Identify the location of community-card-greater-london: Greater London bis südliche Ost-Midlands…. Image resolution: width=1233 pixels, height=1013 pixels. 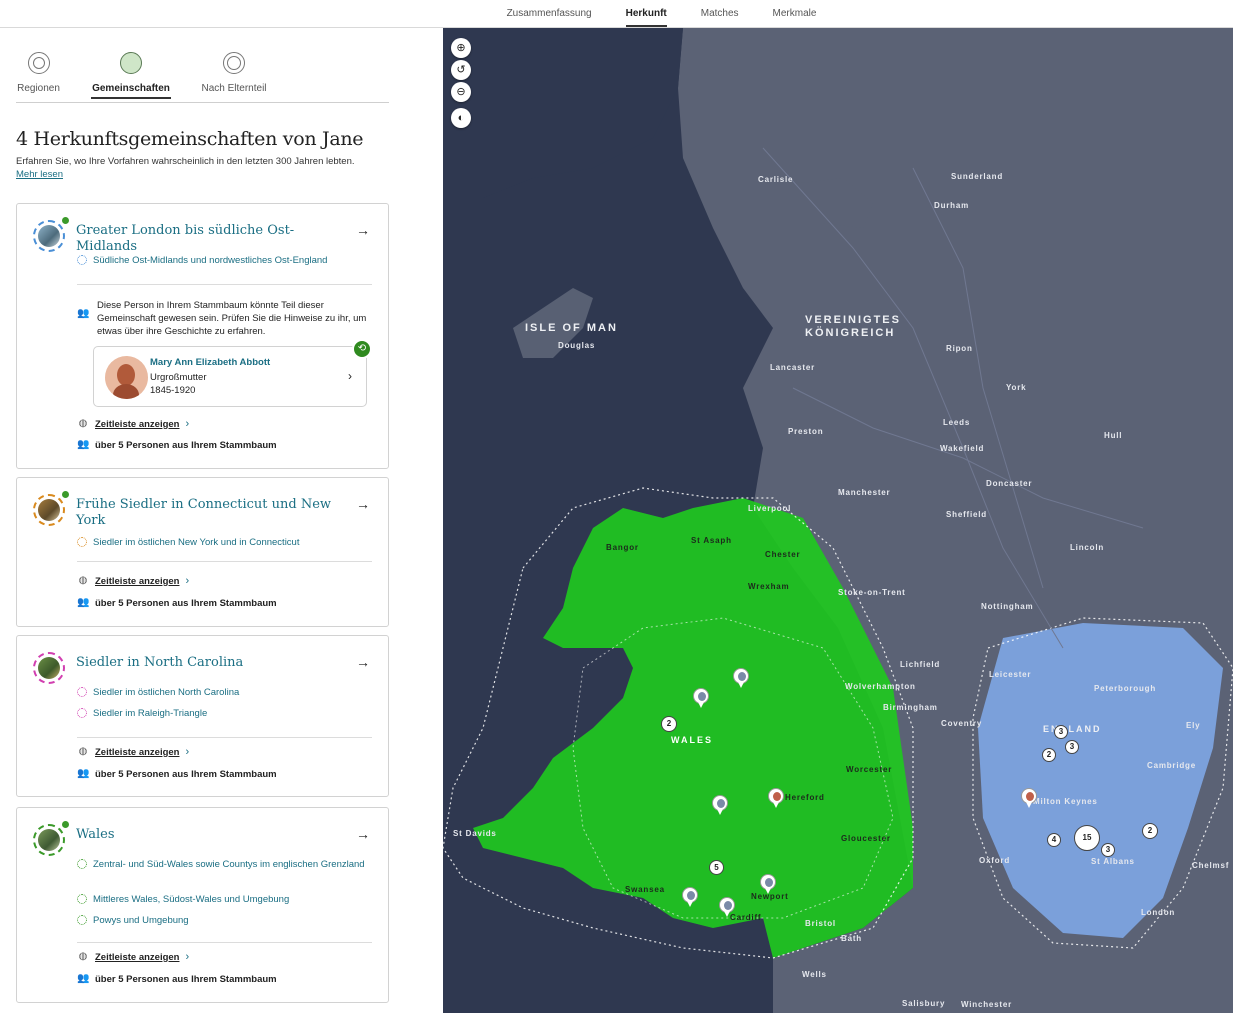
(202, 336).